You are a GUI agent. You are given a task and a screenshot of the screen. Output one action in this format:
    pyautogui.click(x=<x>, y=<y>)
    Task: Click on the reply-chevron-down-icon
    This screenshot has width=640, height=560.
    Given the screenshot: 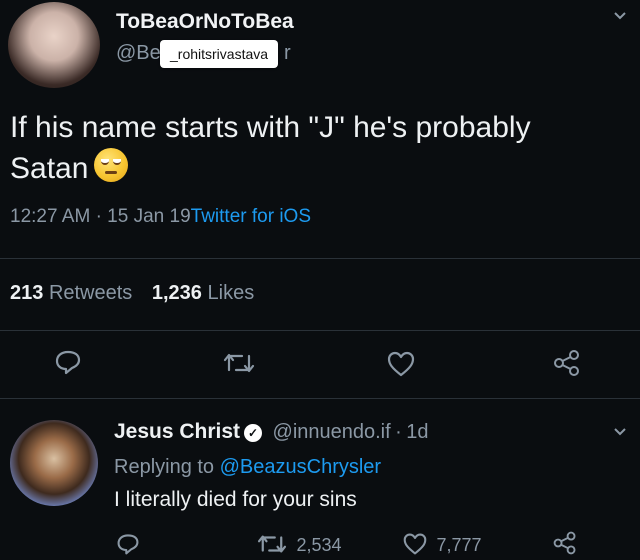 What is the action you would take?
    pyautogui.click(x=620, y=434)
    